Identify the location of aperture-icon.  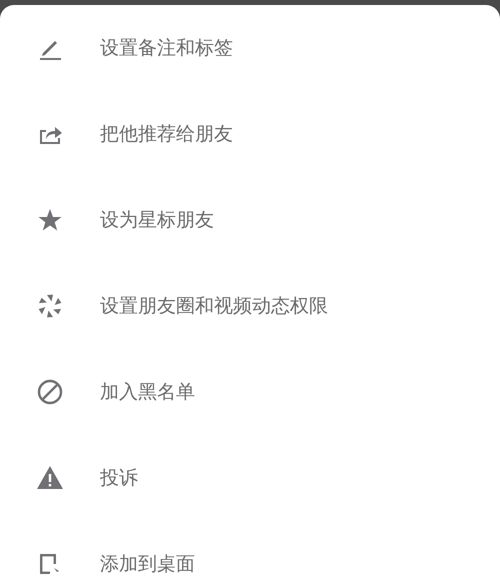
(50, 306).